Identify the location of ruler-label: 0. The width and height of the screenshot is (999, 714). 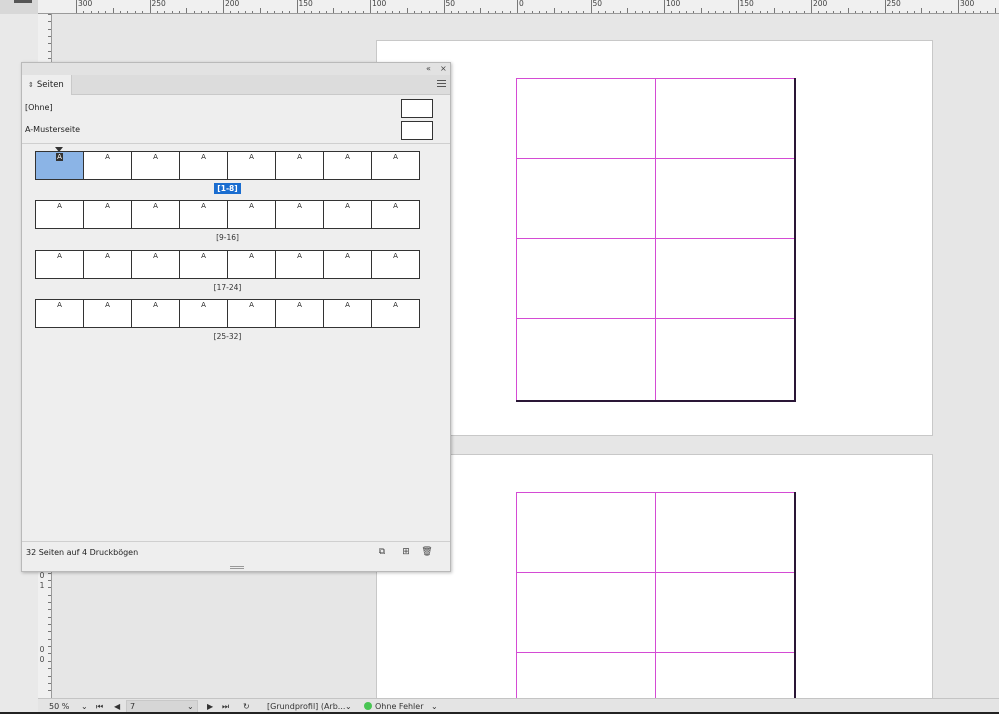
(42, 649).